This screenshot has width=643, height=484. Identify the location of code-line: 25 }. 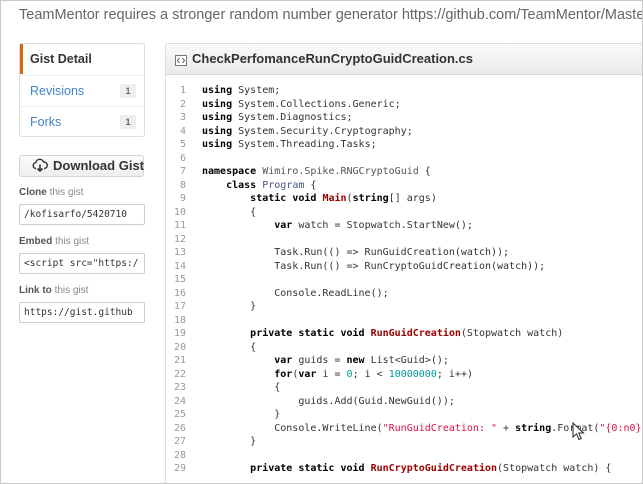
(404, 415).